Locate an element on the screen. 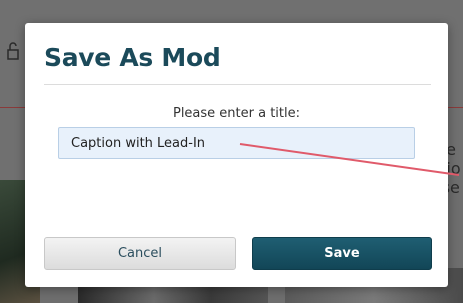 This screenshot has height=303, width=463. cancel-button: Cancel is located at coordinates (140, 253).